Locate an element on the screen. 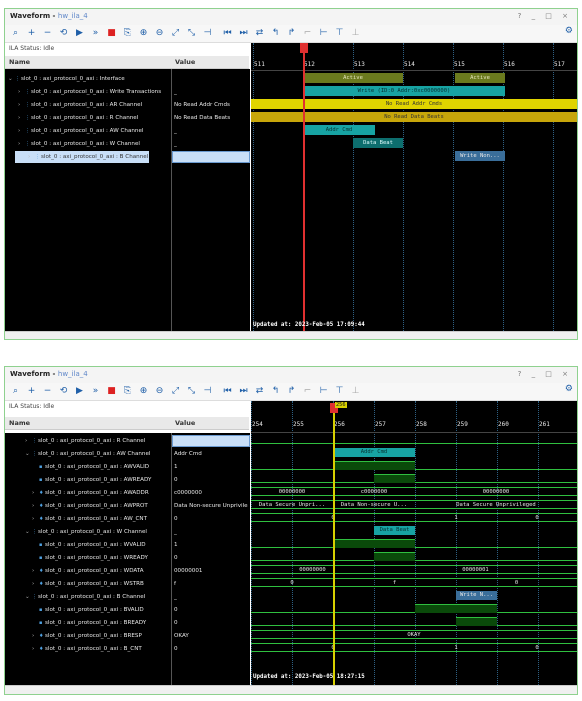  awready-high is located at coordinates (394, 478).